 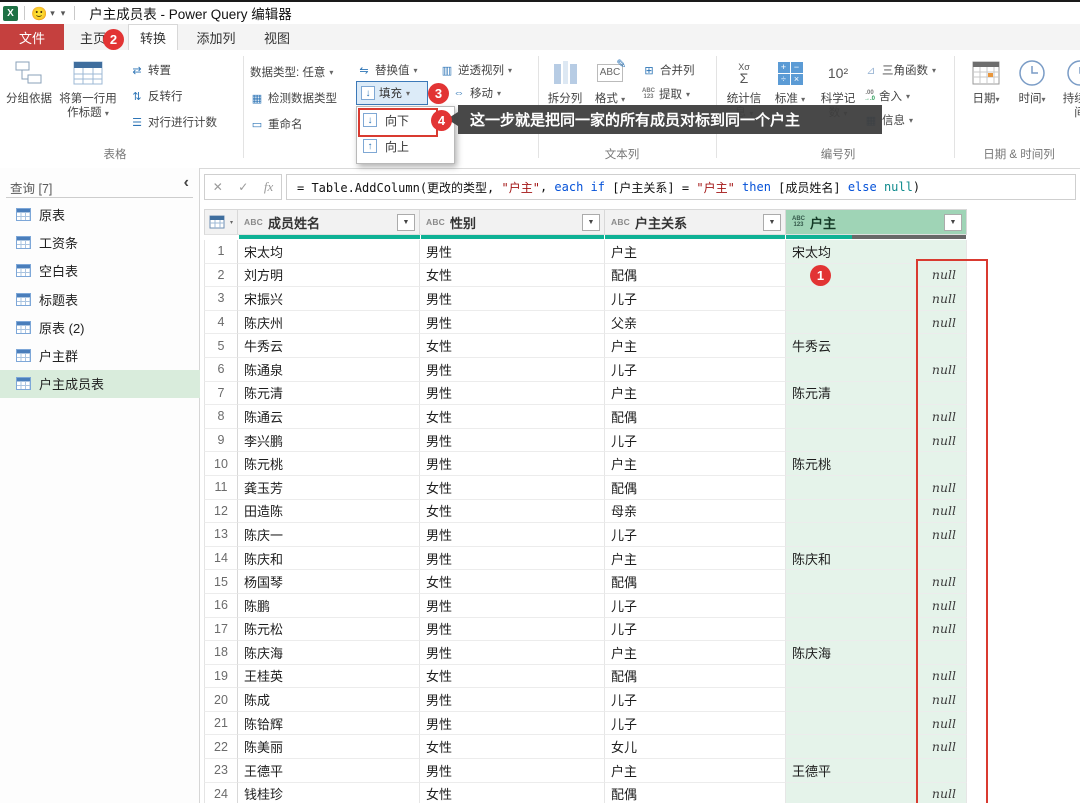 What do you see at coordinates (329, 275) in the screenshot?
I see `cell: 刘方明` at bounding box center [329, 275].